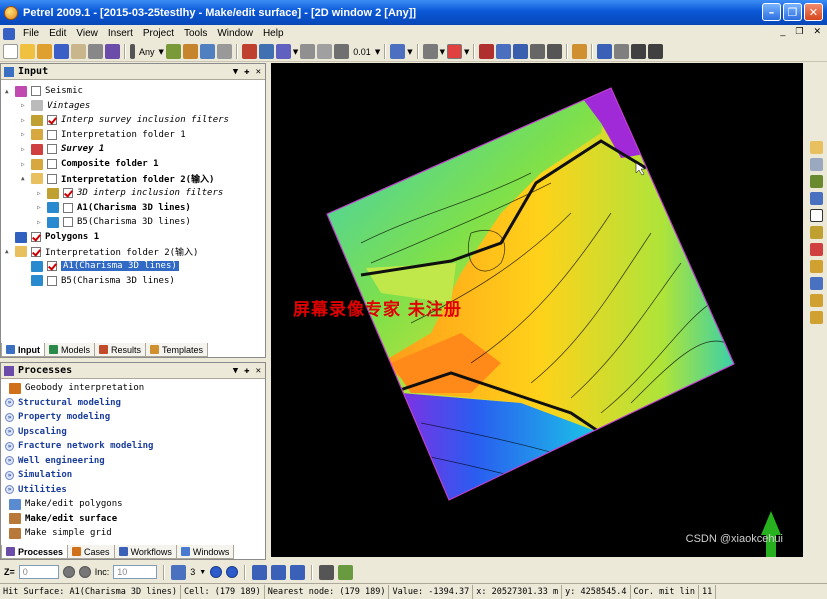  Describe the element at coordinates (295, 52) in the screenshot. I see `dropdown-arrow-icon: ▼` at that location.